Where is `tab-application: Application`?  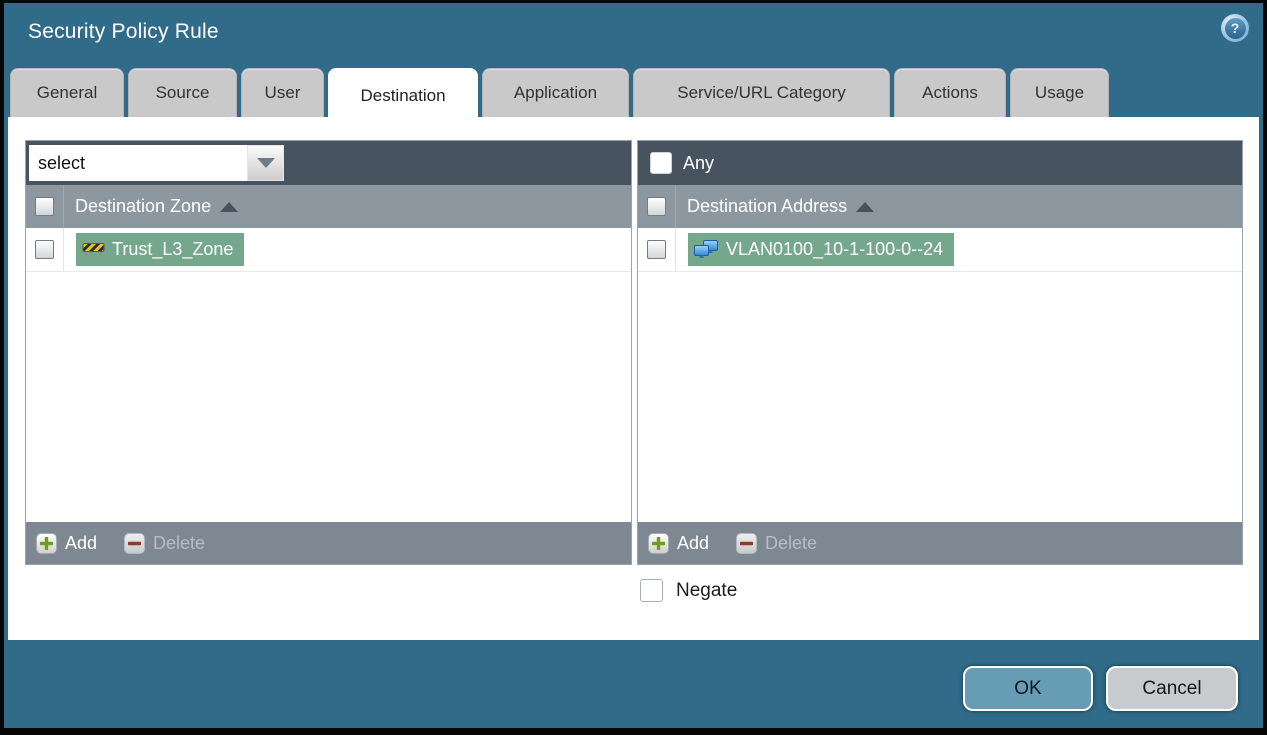
tab-application: Application is located at coordinates (555, 92).